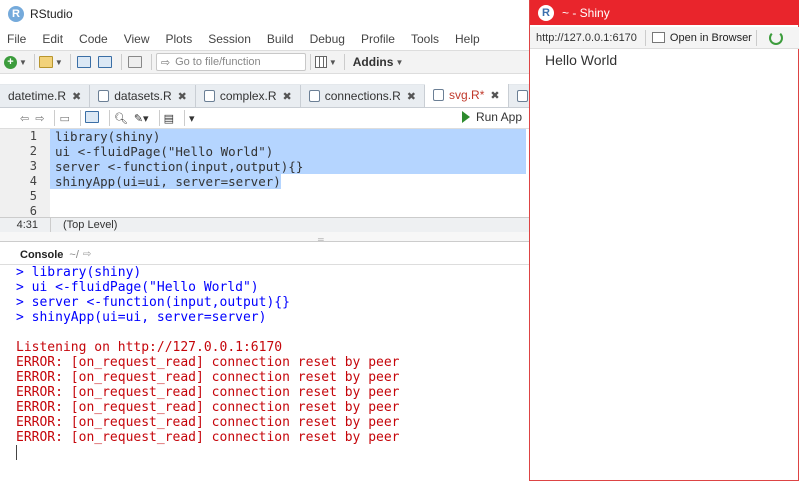 This screenshot has width=799, height=481. What do you see at coordinates (581, 60) in the screenshot?
I see `shiny-app-output: Hello World` at bounding box center [581, 60].